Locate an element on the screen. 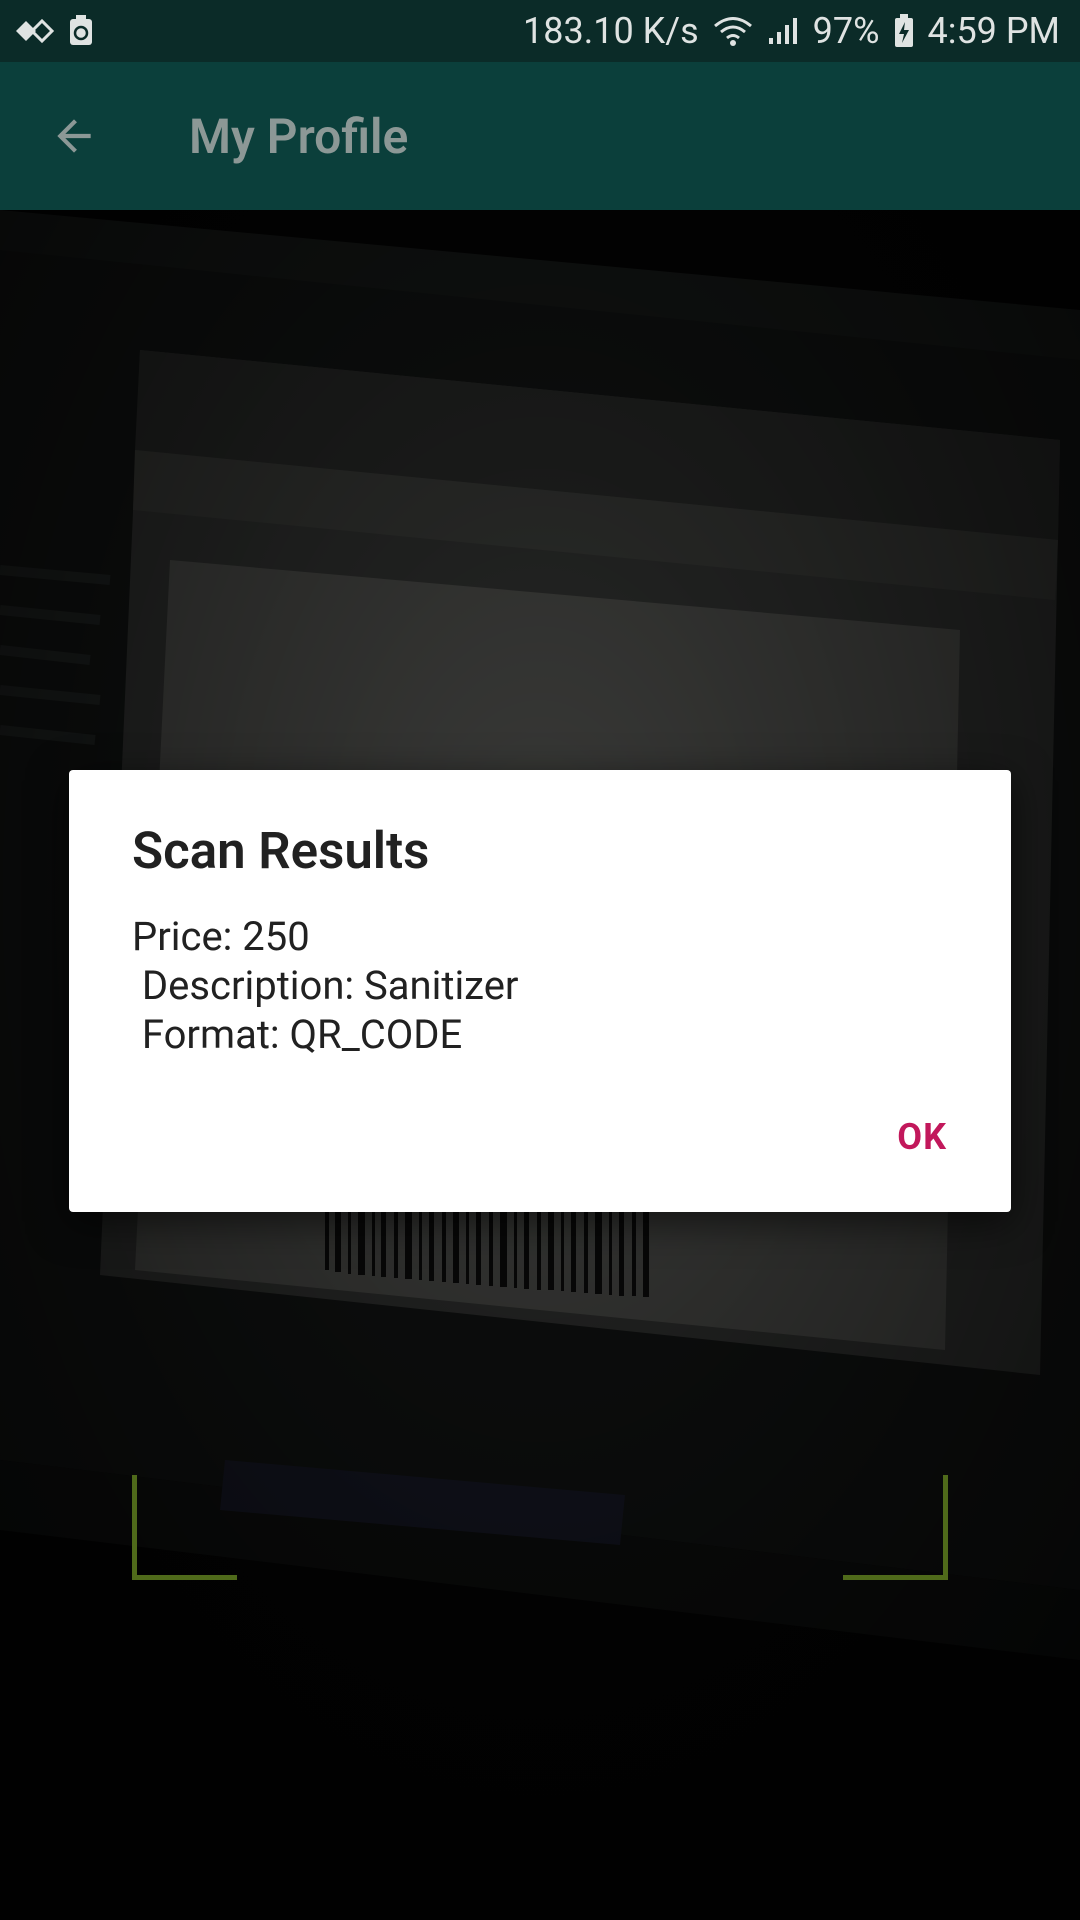  format-line: Format: QR_CODE is located at coordinates (297, 1034).